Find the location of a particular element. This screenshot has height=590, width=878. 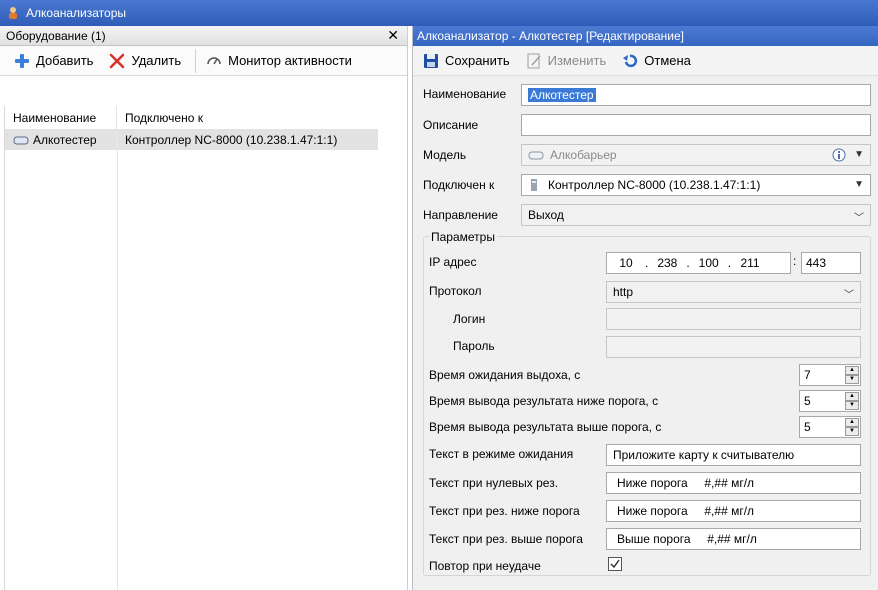

cancel-button-label: Отмена is located at coordinates (667, 60).